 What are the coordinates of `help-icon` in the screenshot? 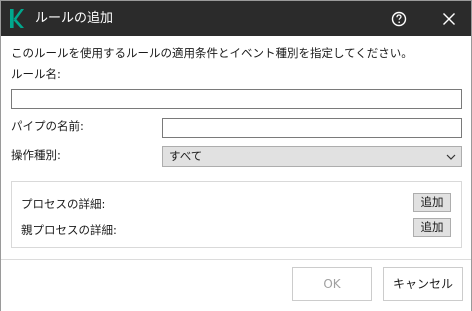 It's located at (399, 19).